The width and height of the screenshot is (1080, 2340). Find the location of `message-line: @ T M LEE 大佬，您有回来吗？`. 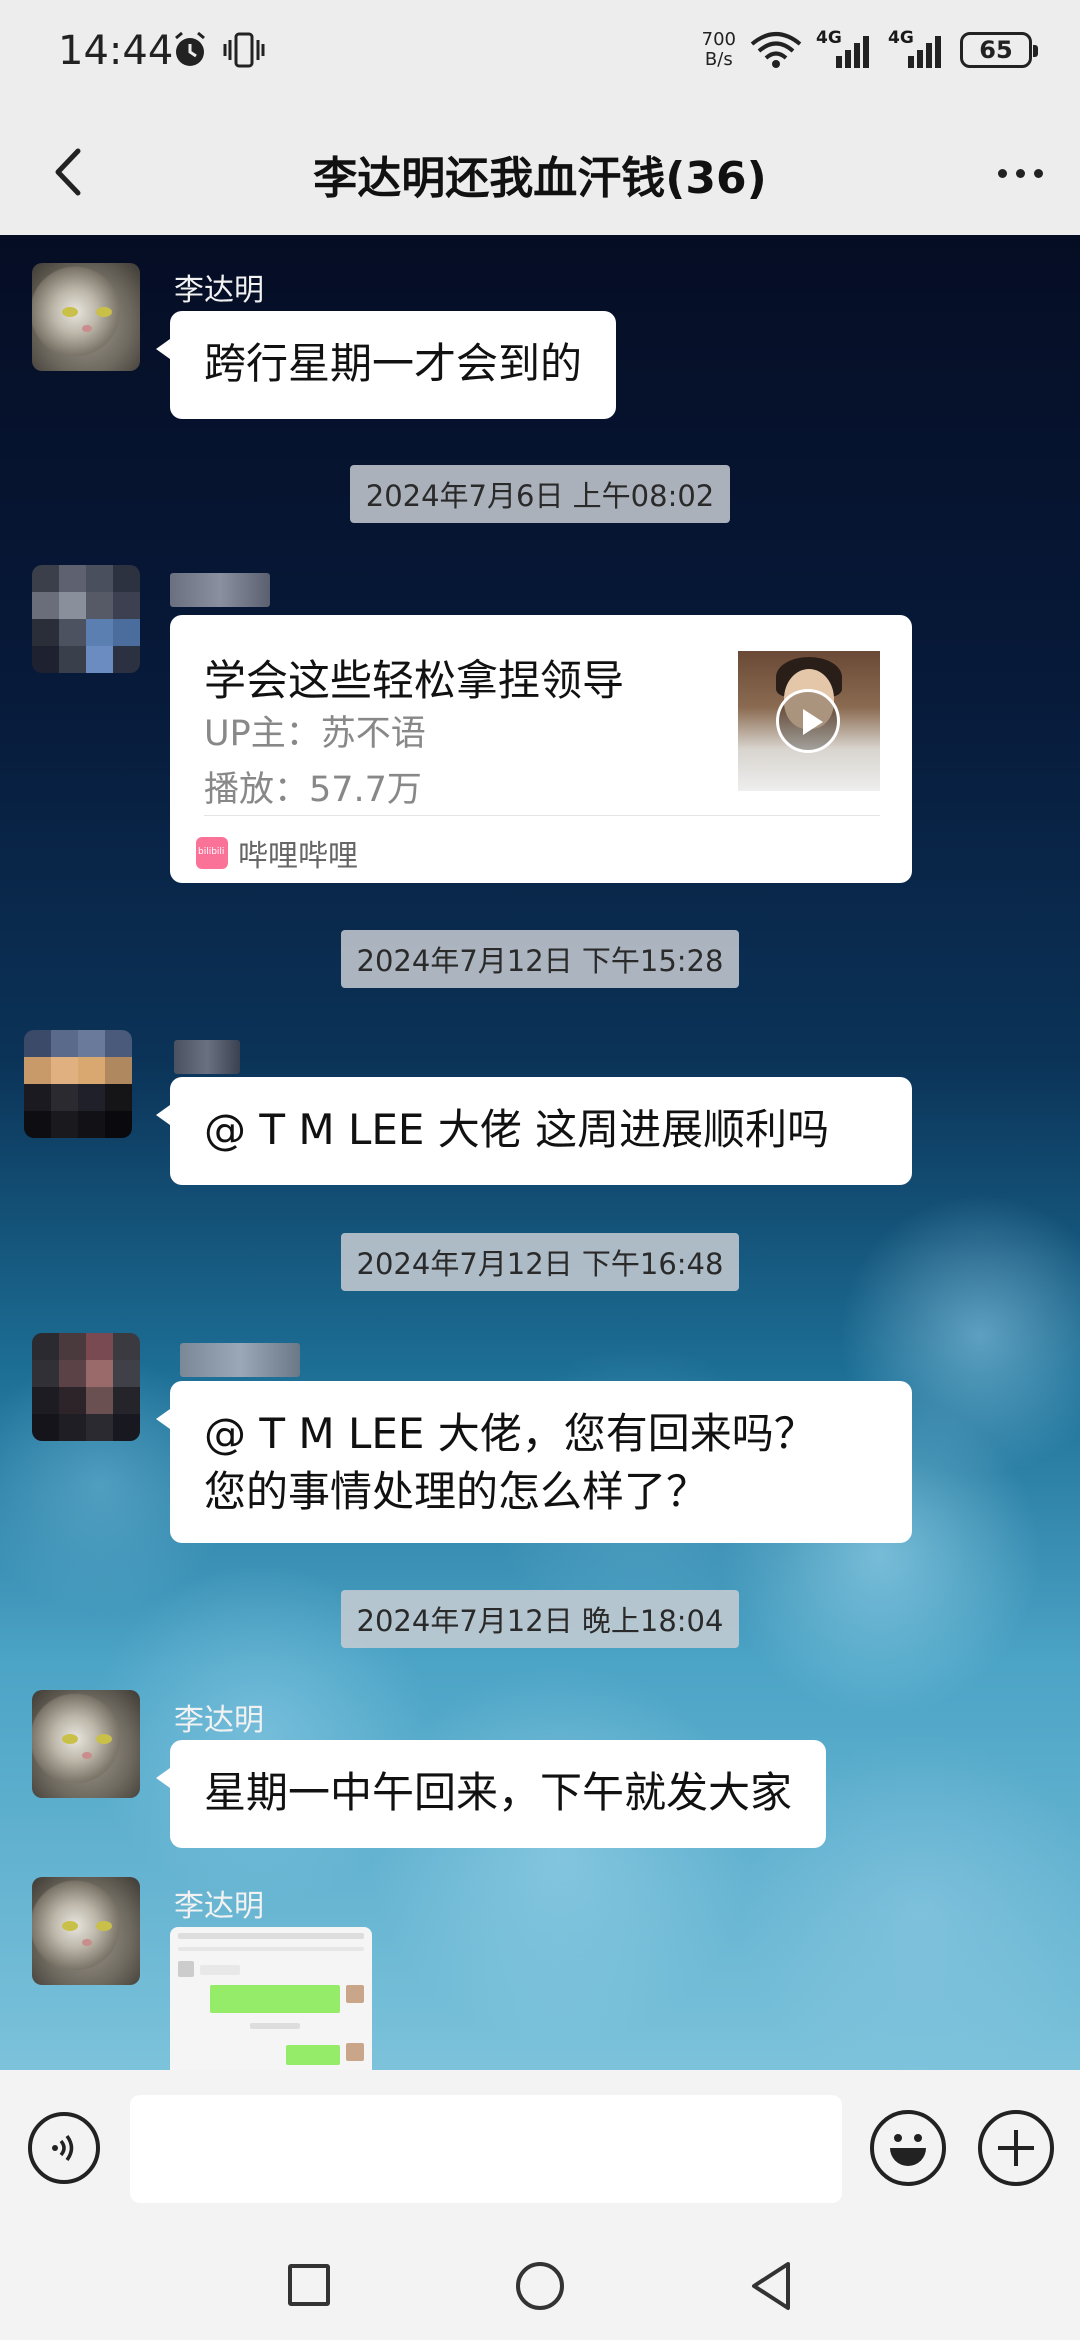

message-line: @ T M LEE 大佬，您有回来吗？ is located at coordinates (510, 1433).